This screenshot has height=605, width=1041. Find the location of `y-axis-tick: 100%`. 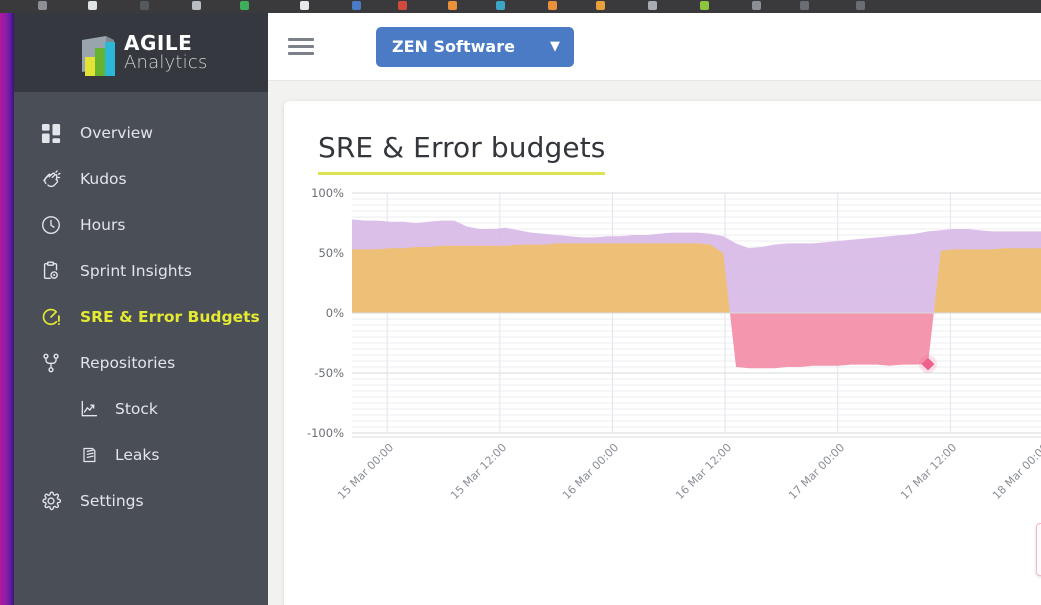

y-axis-tick: 100% is located at coordinates (327, 193).